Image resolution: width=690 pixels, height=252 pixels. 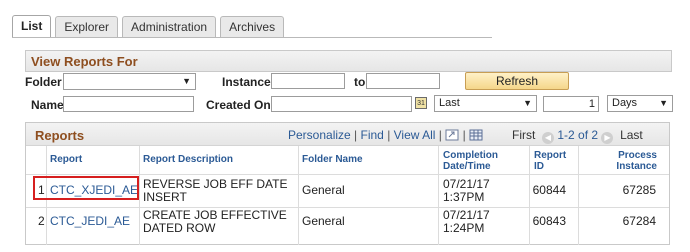 I want to click on process-instance: 67285, so click(x=639, y=190).